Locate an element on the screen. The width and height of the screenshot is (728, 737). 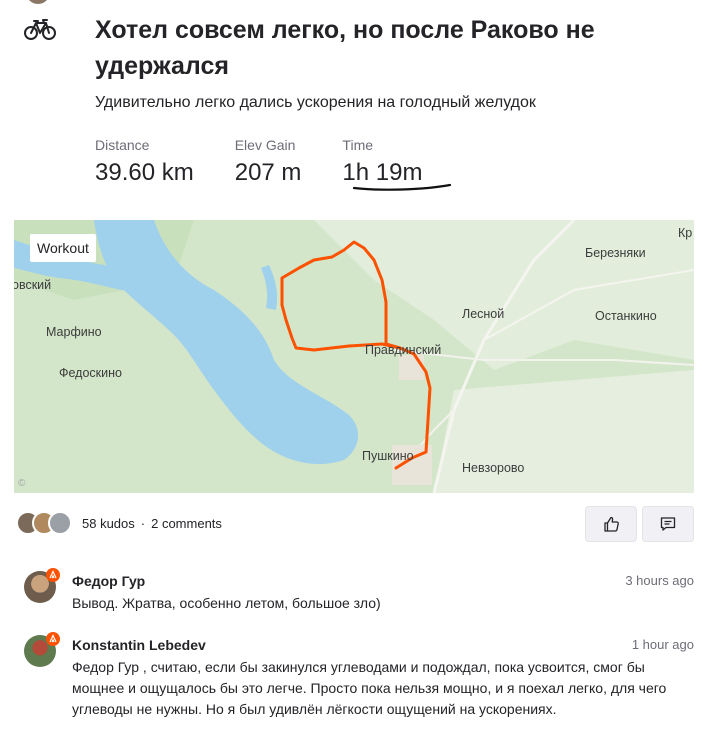
map-place-label: Останкино is located at coordinates (626, 316).